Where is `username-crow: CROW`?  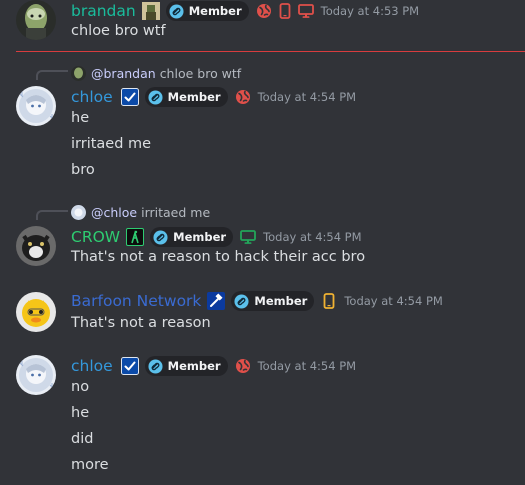 username-crow: CROW is located at coordinates (95, 237).